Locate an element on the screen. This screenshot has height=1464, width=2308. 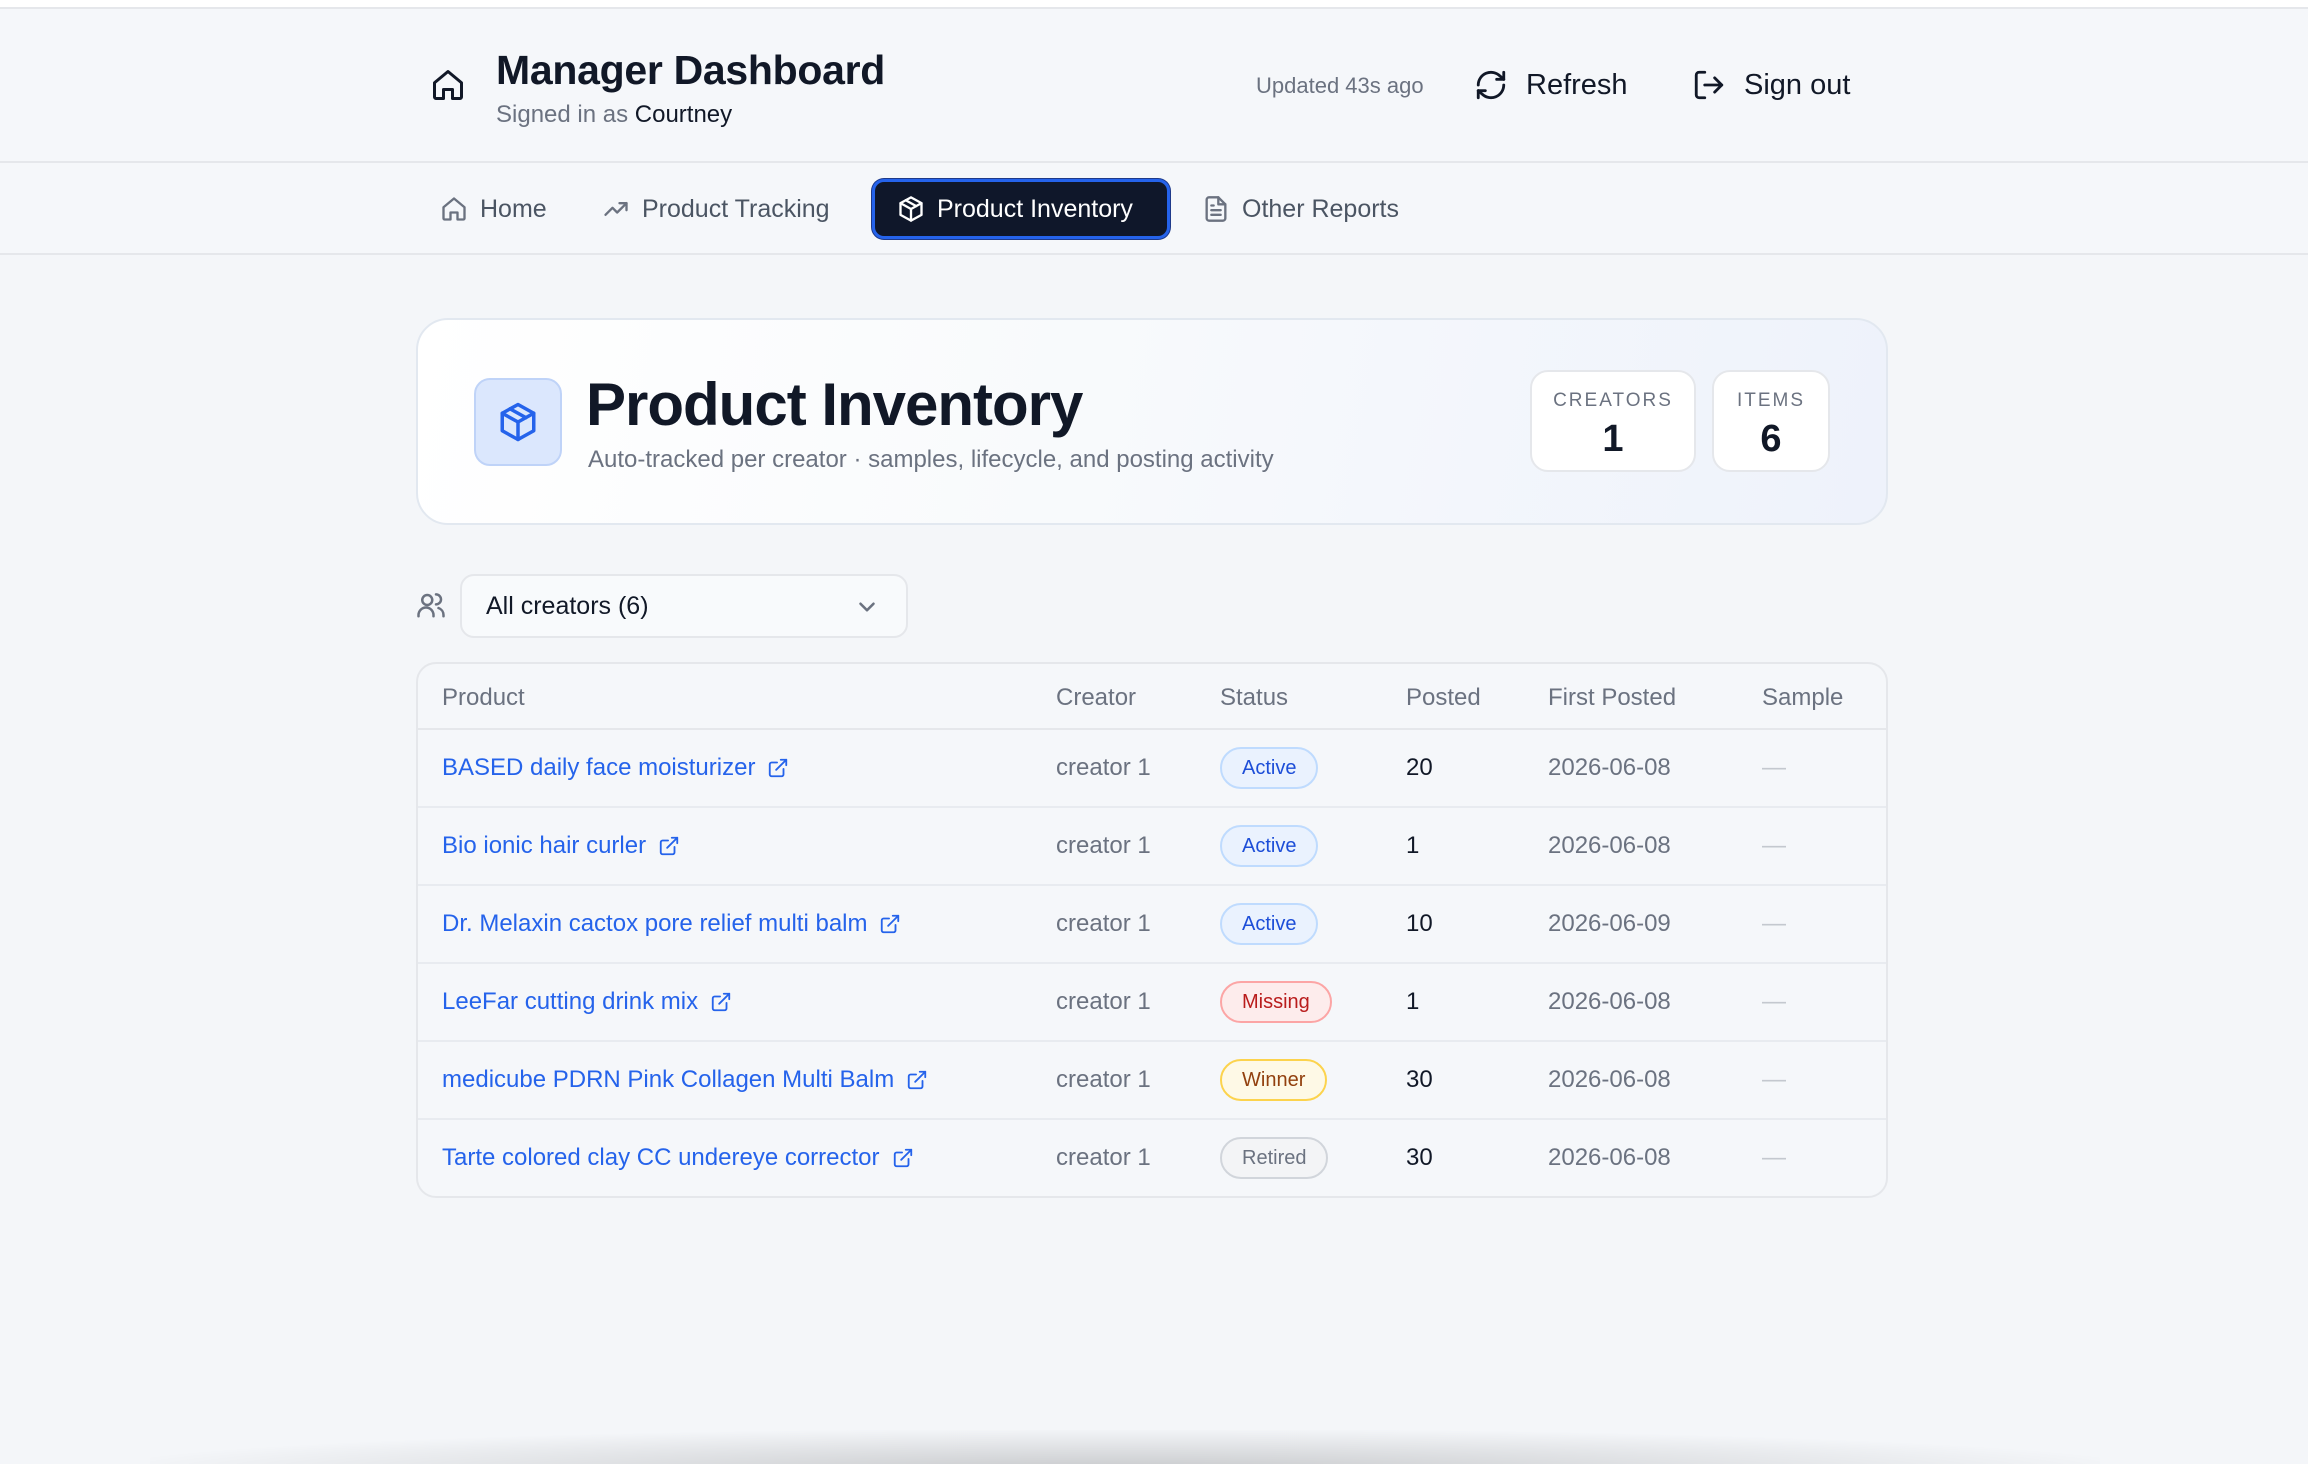
column-header-first-posted: First Posted is located at coordinates (1612, 697).